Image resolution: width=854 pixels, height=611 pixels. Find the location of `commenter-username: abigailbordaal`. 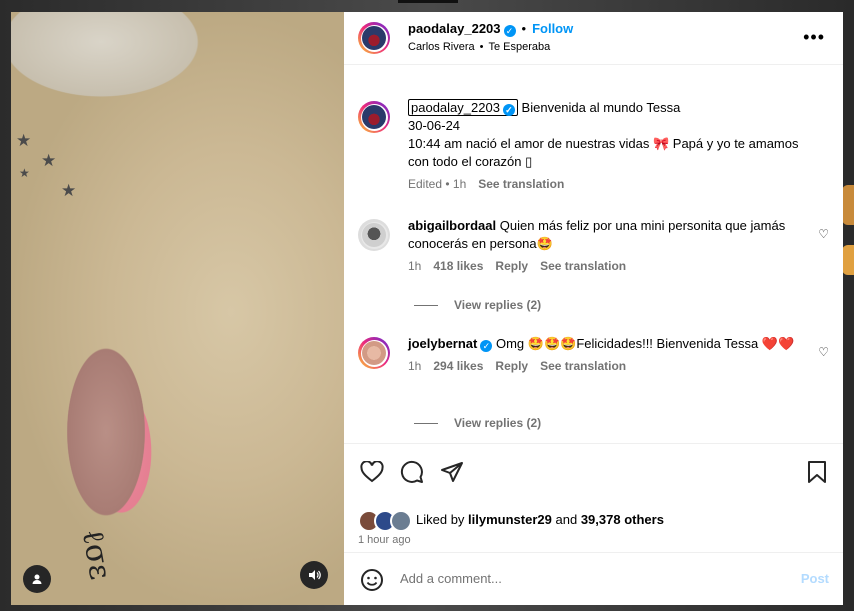

commenter-username: abigailbordaal is located at coordinates (452, 225).